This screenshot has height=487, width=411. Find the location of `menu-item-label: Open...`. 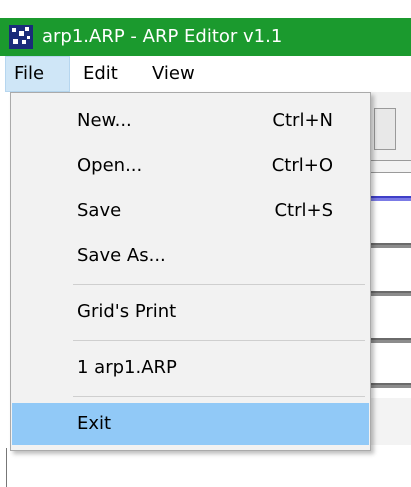

menu-item-label: Open... is located at coordinates (110, 165).